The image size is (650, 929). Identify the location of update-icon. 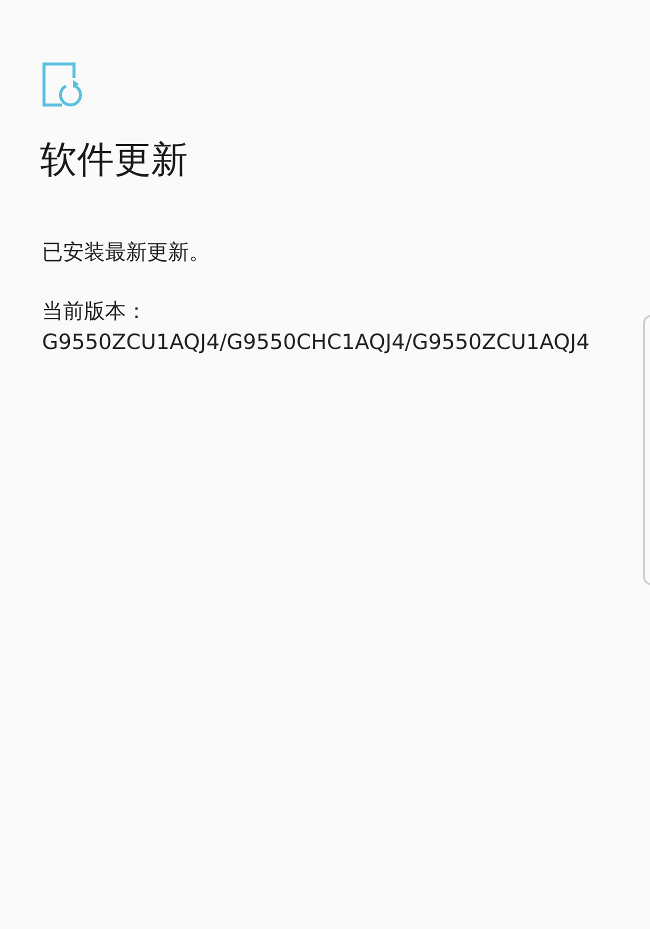
(63, 84).